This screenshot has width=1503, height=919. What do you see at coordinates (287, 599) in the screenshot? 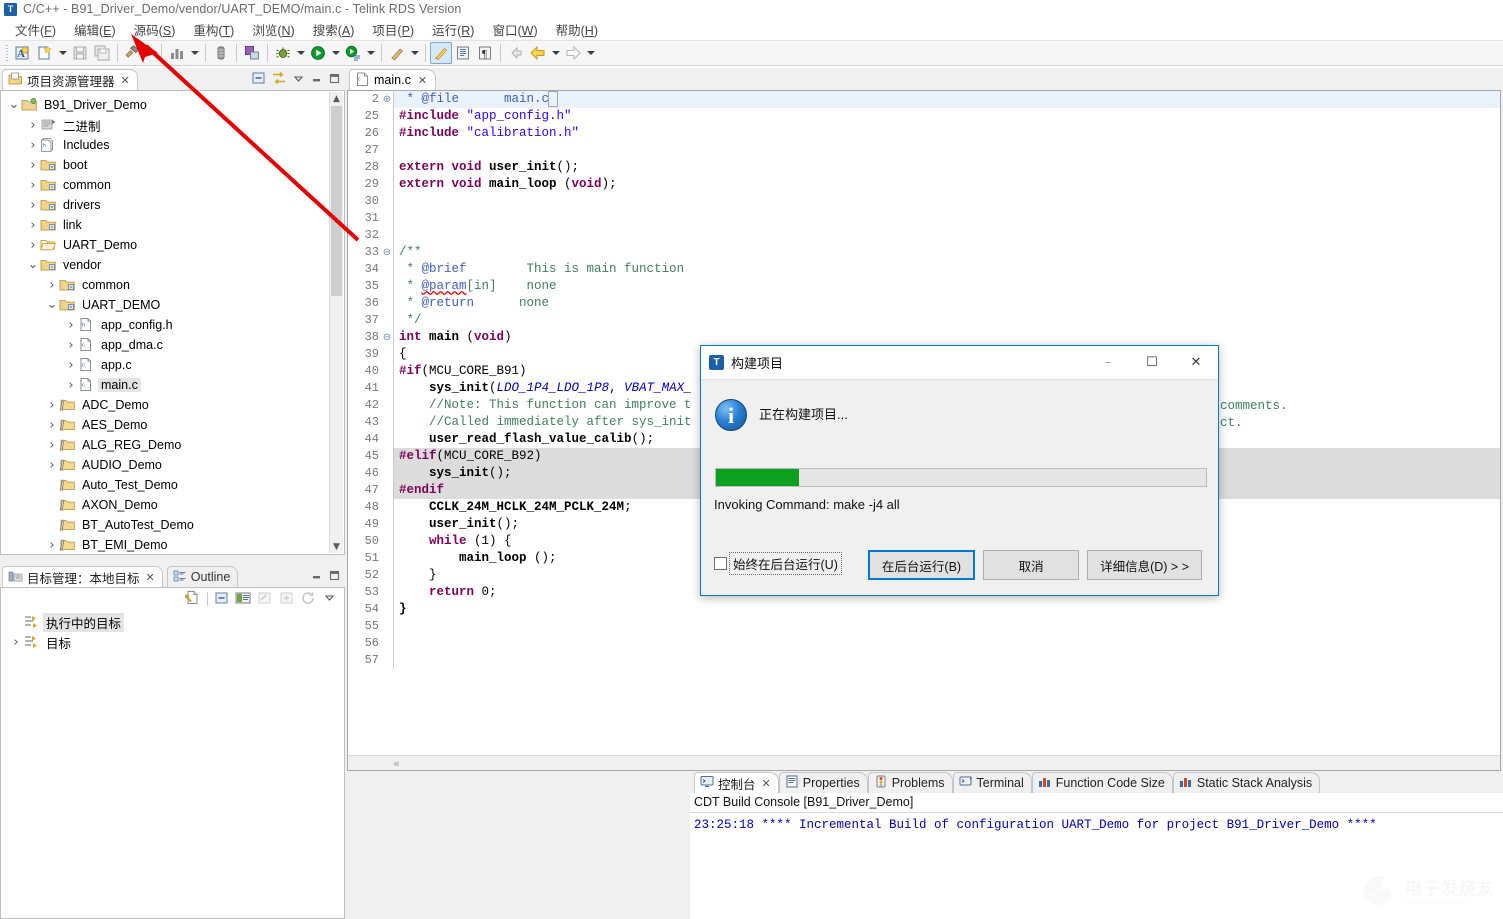
I see `add-target-icon` at bounding box center [287, 599].